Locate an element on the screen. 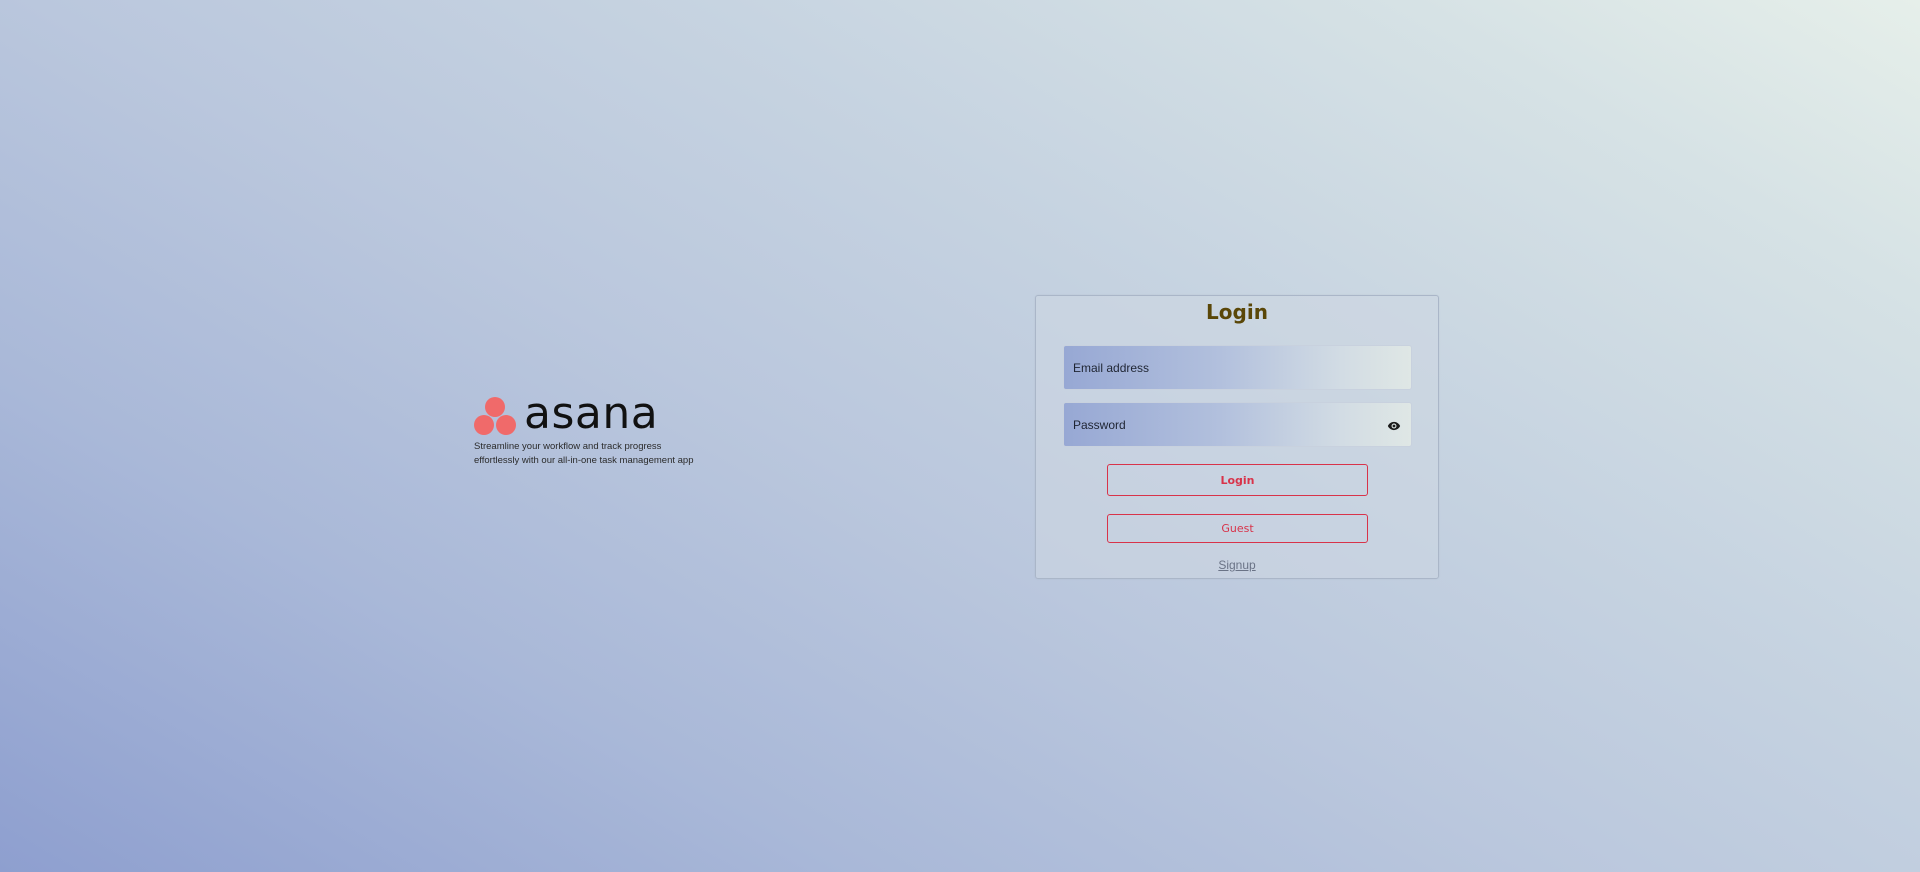  signup-row: Signup is located at coordinates (1237, 565).